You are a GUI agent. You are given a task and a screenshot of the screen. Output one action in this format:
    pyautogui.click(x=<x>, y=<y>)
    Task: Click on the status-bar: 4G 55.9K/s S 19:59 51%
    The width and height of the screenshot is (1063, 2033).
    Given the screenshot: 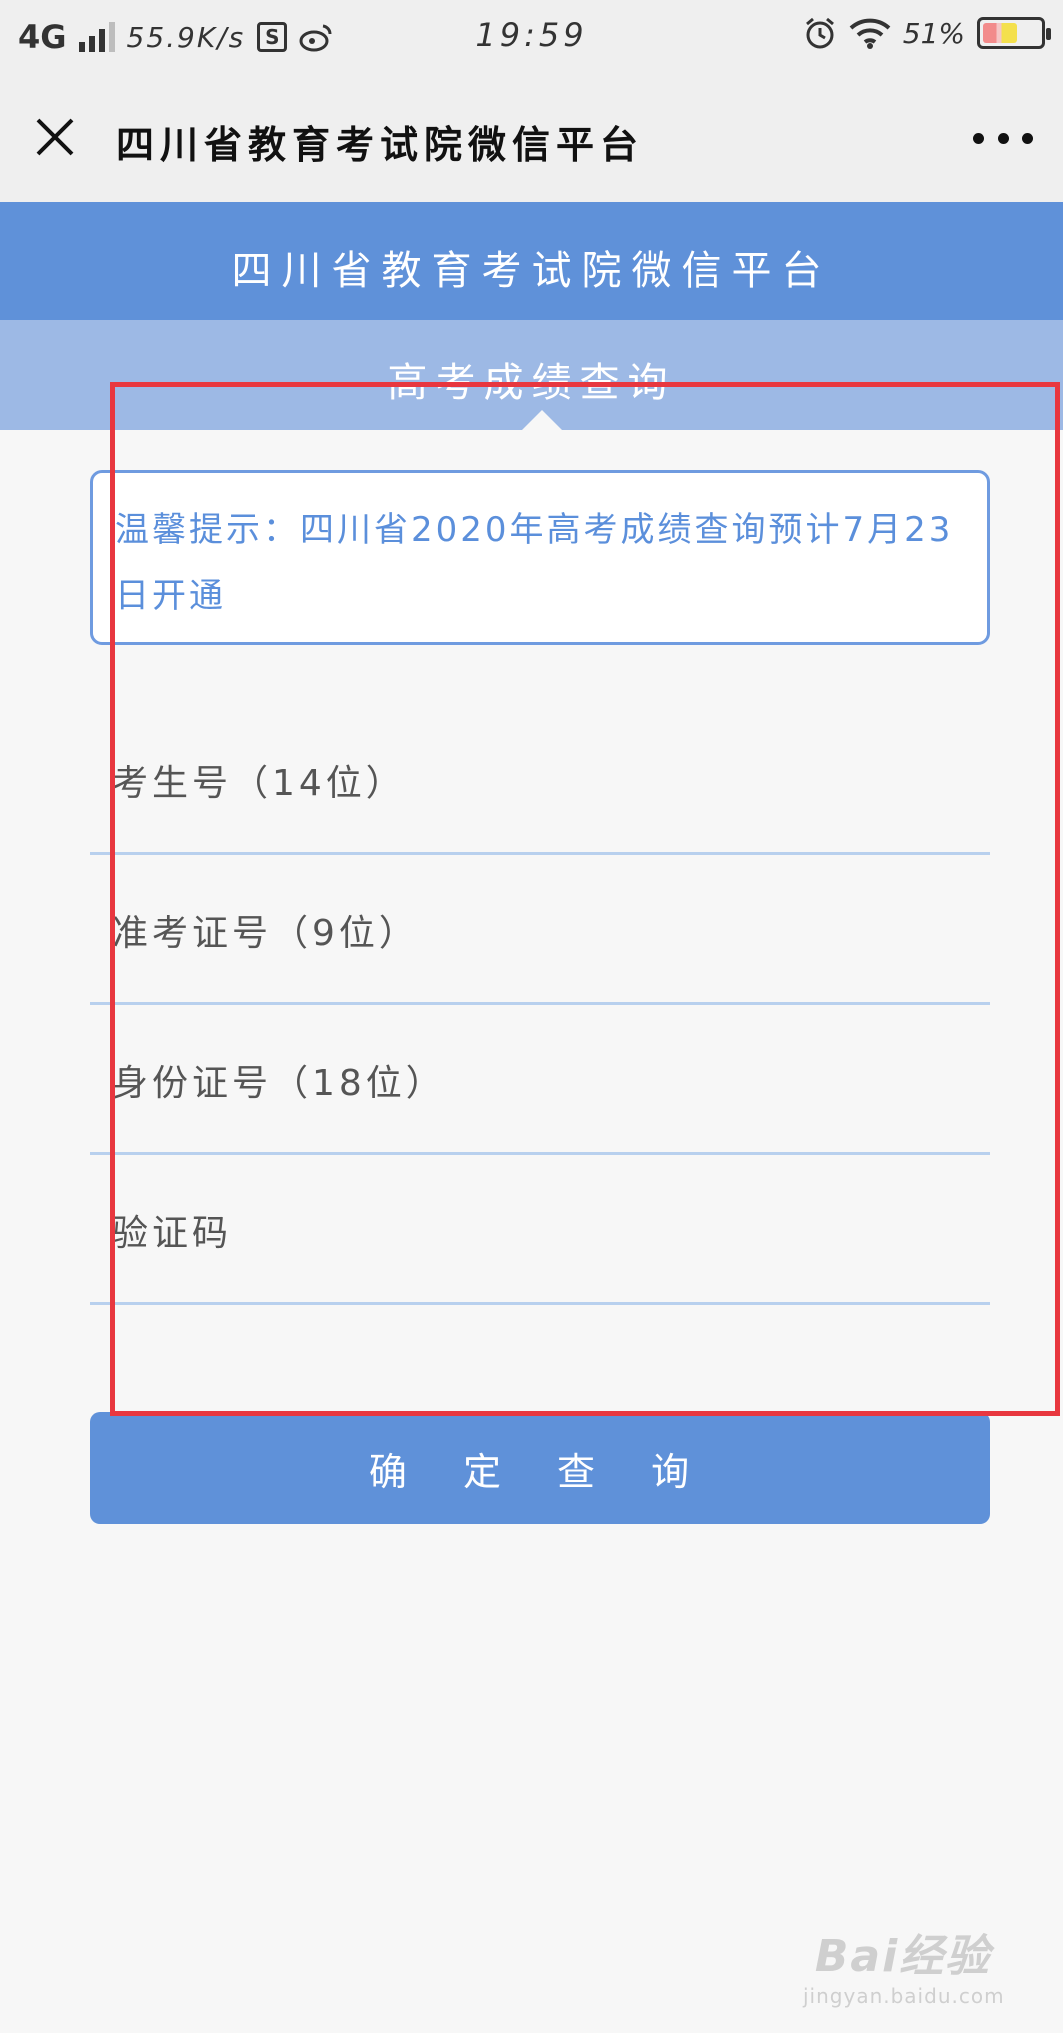 What is the action you would take?
    pyautogui.click(x=531, y=37)
    